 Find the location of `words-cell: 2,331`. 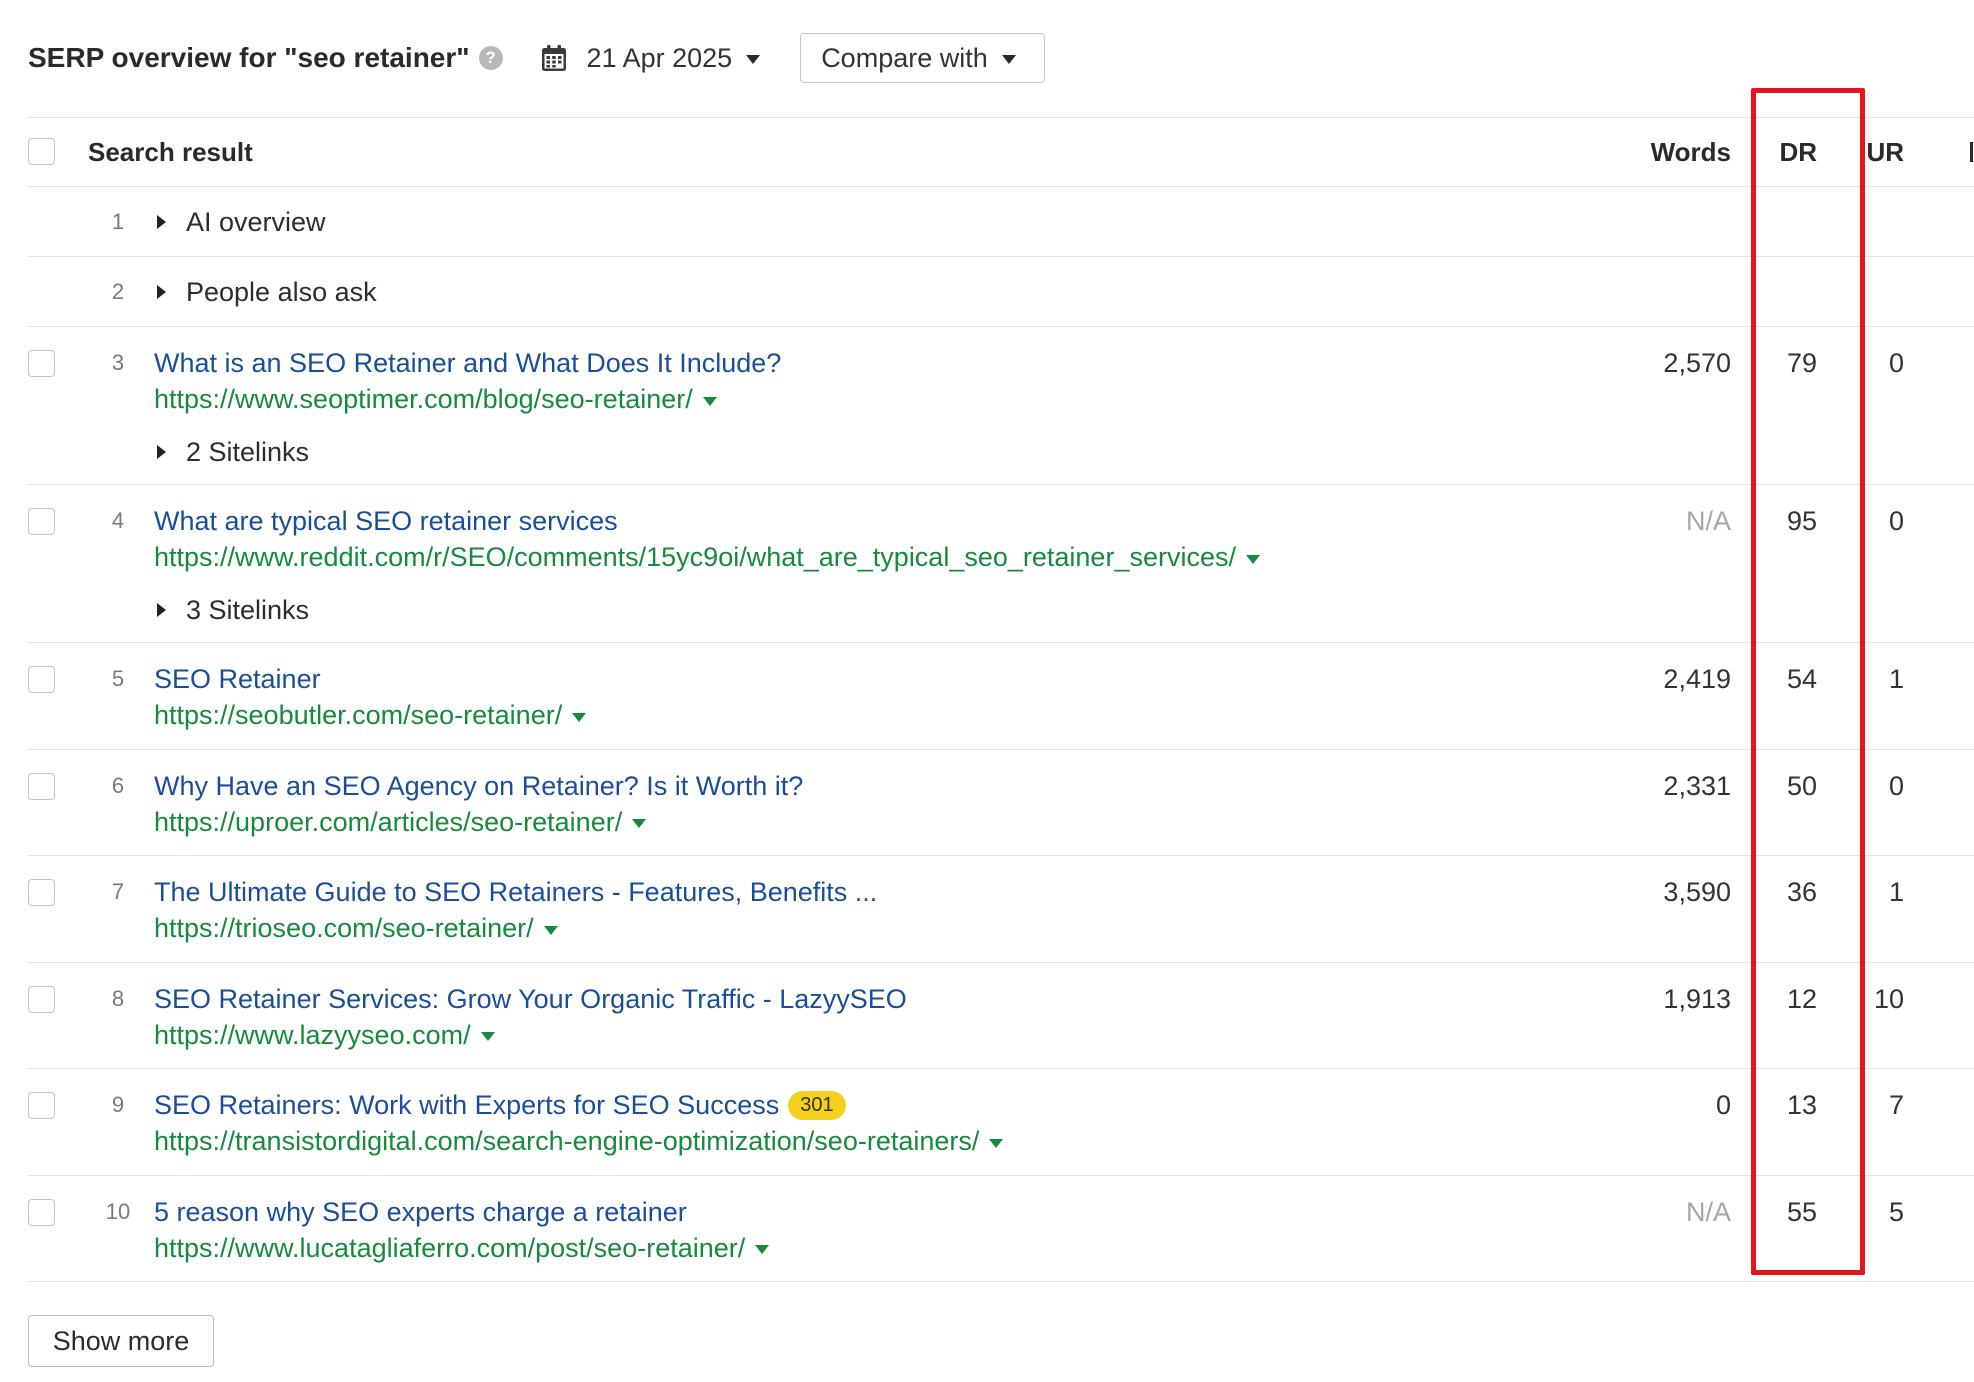

words-cell: 2,331 is located at coordinates (1697, 785).